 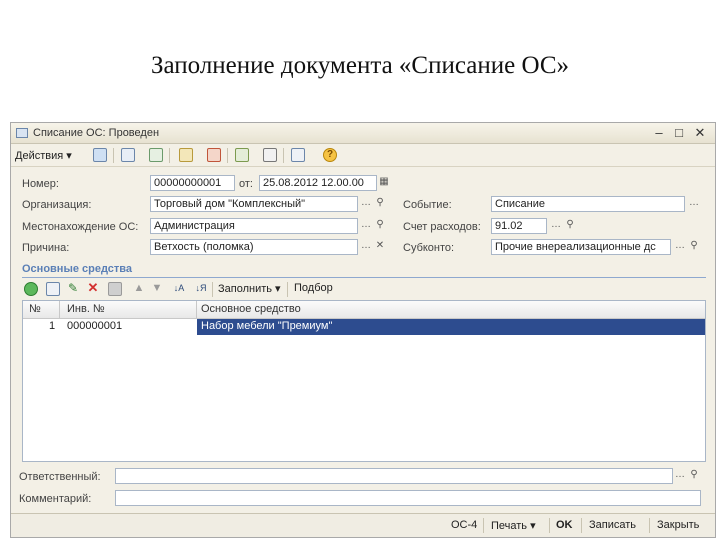 What do you see at coordinates (380, 226) in the screenshot?
I see `location-search-icon: ⚲` at bounding box center [380, 226].